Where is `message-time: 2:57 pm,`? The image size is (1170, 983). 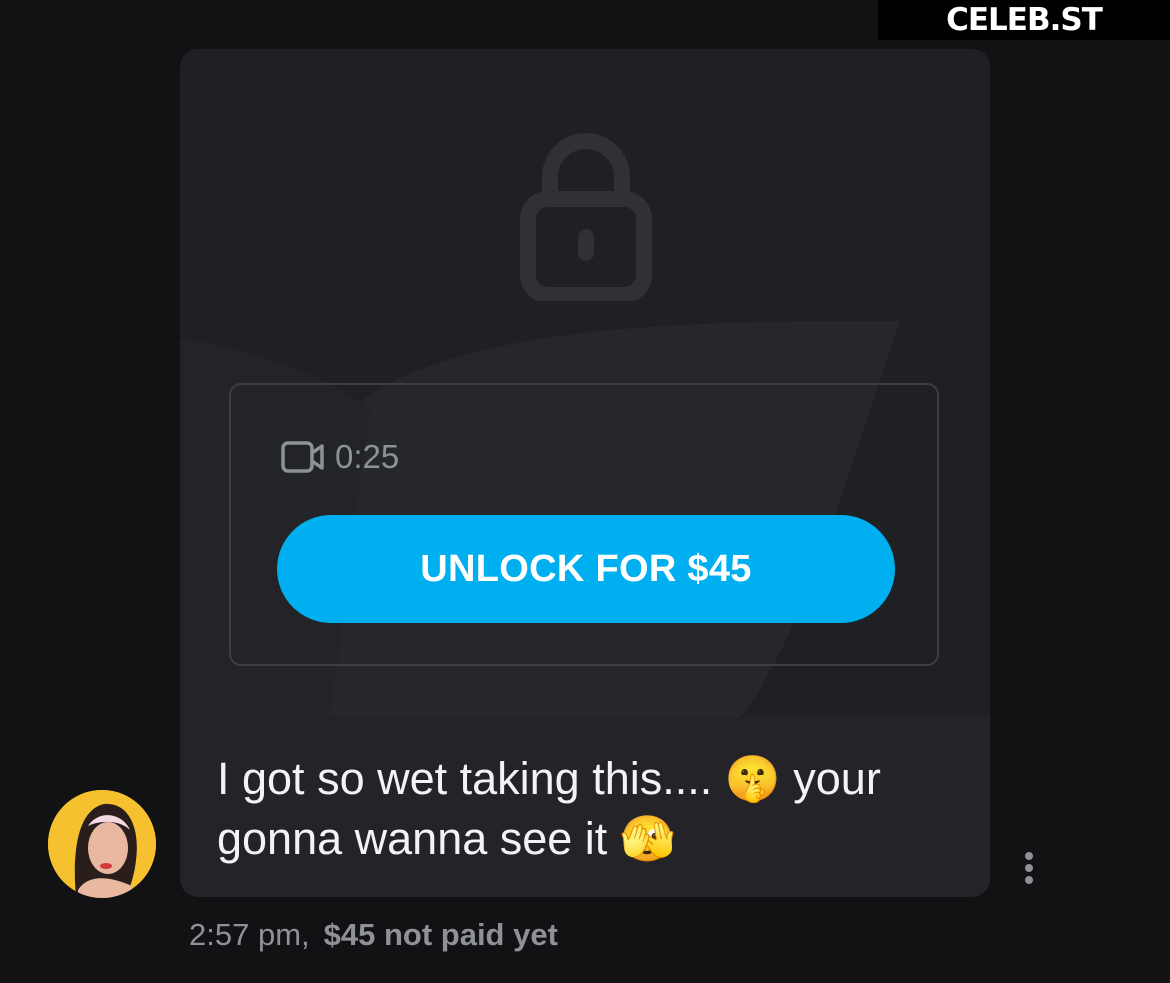
message-time: 2:57 pm, is located at coordinates (249, 934).